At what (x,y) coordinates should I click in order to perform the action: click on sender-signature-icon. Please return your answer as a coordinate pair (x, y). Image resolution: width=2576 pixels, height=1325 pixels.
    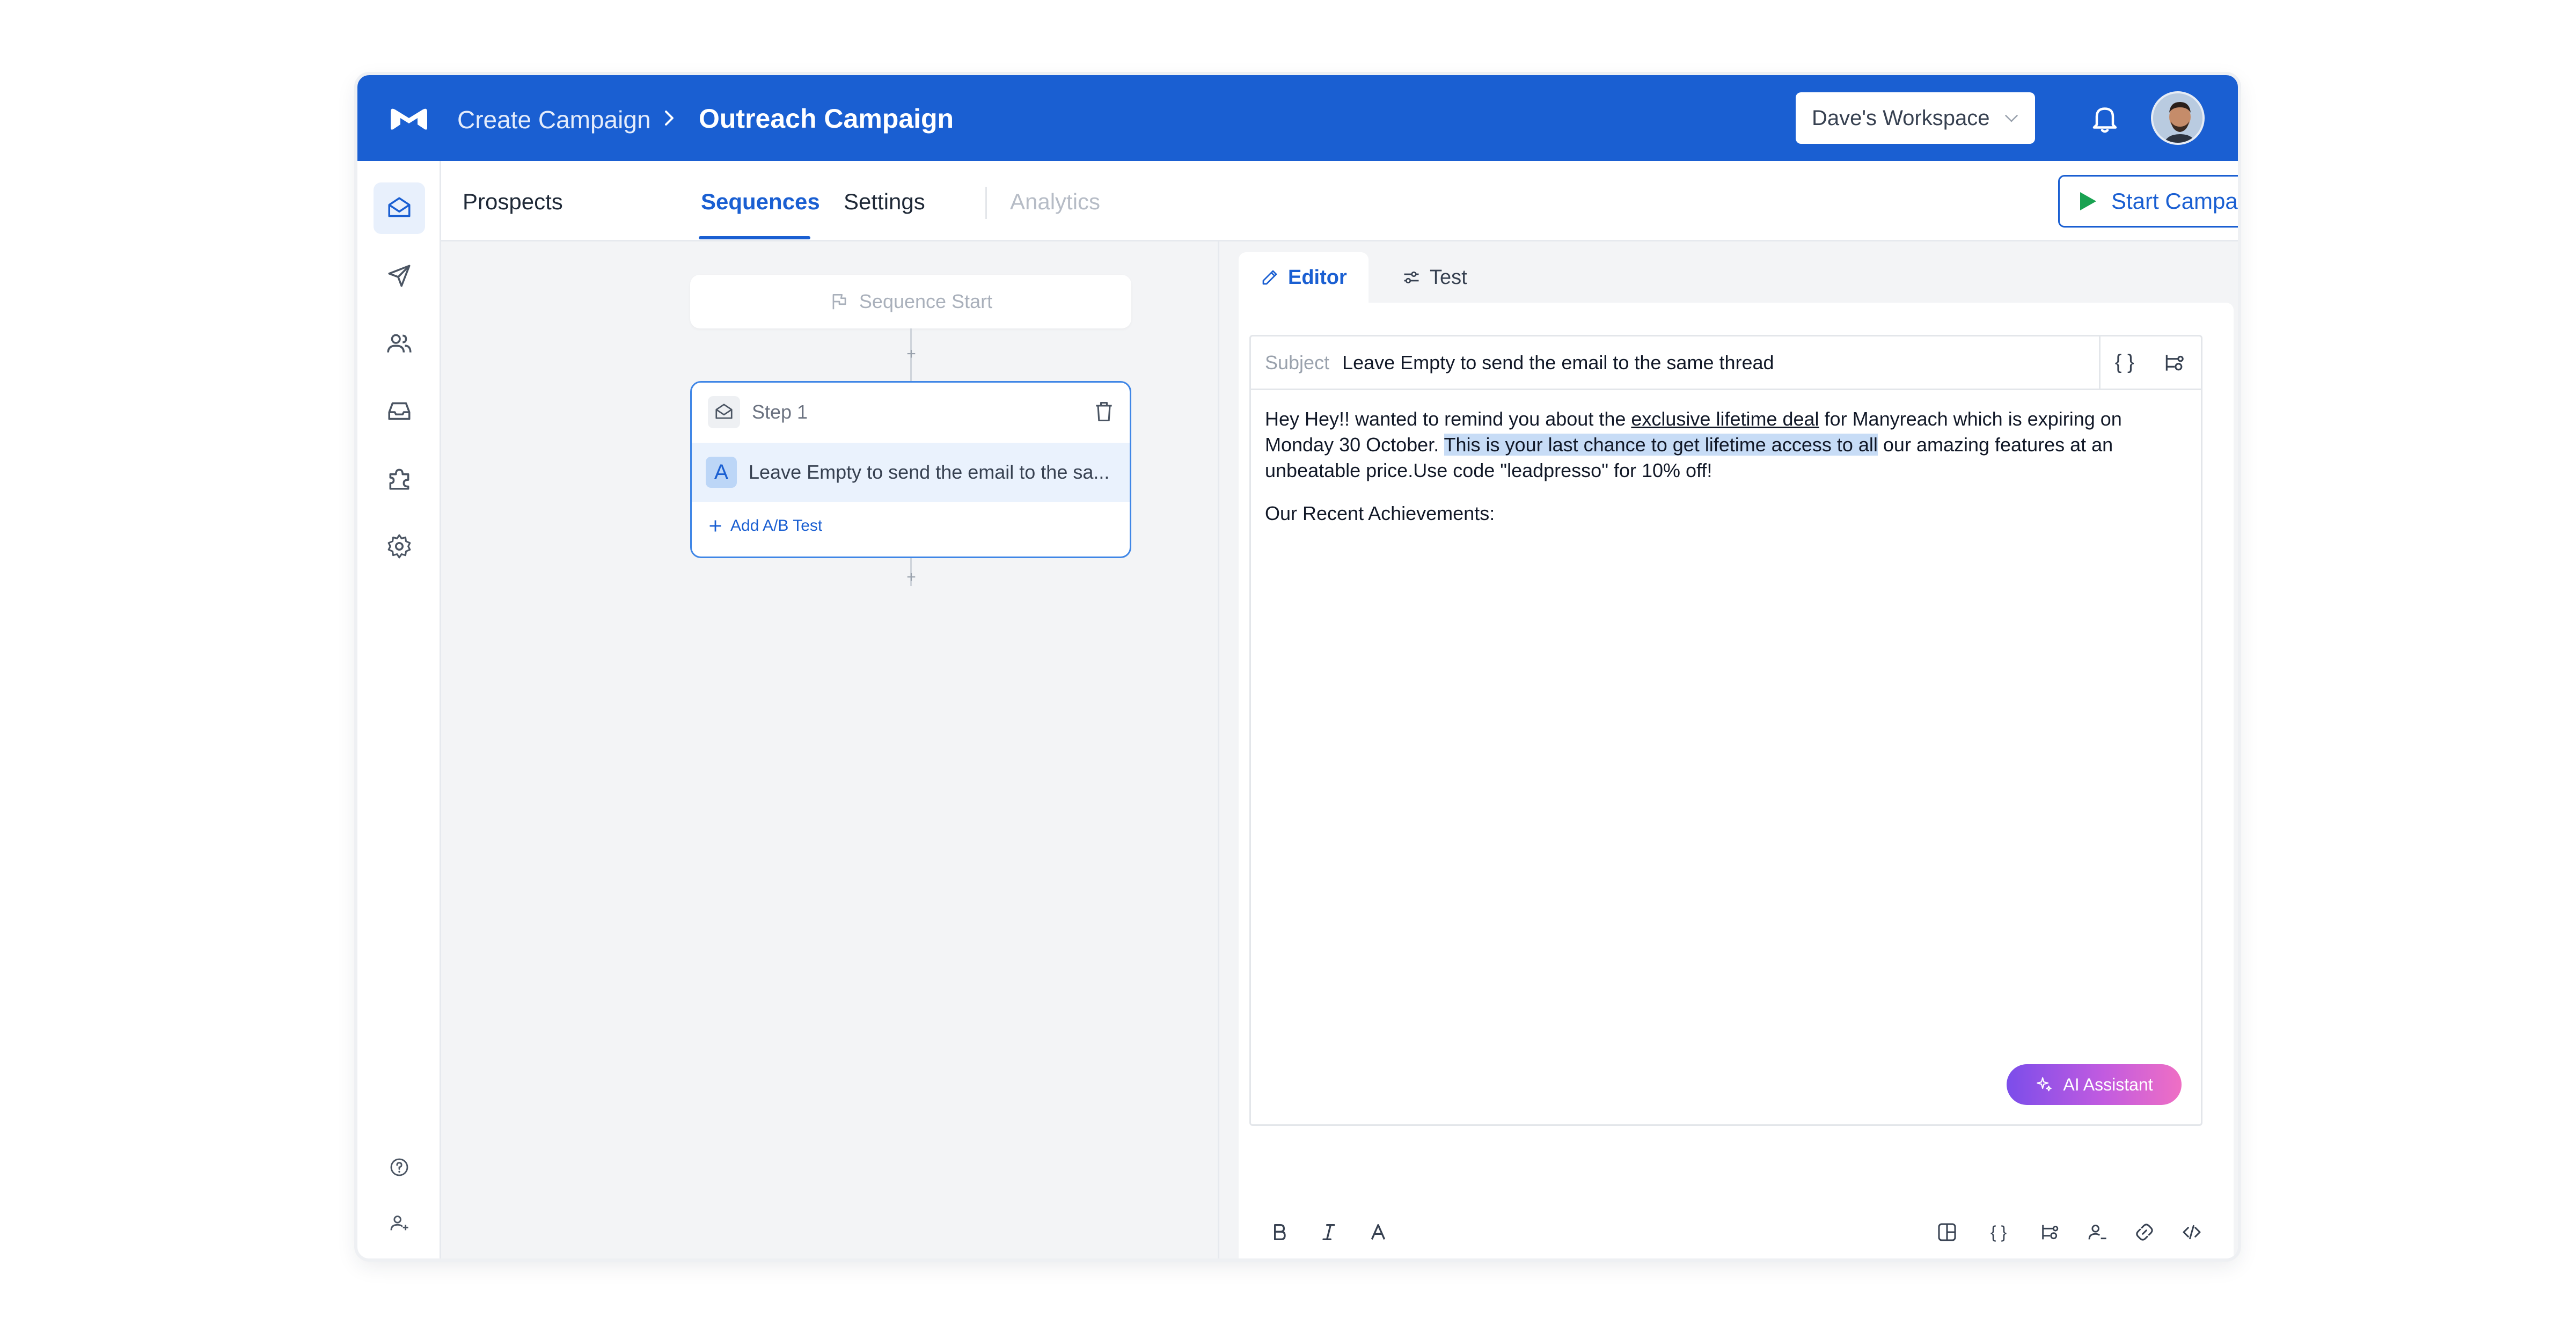
    Looking at the image, I should click on (2097, 1232).